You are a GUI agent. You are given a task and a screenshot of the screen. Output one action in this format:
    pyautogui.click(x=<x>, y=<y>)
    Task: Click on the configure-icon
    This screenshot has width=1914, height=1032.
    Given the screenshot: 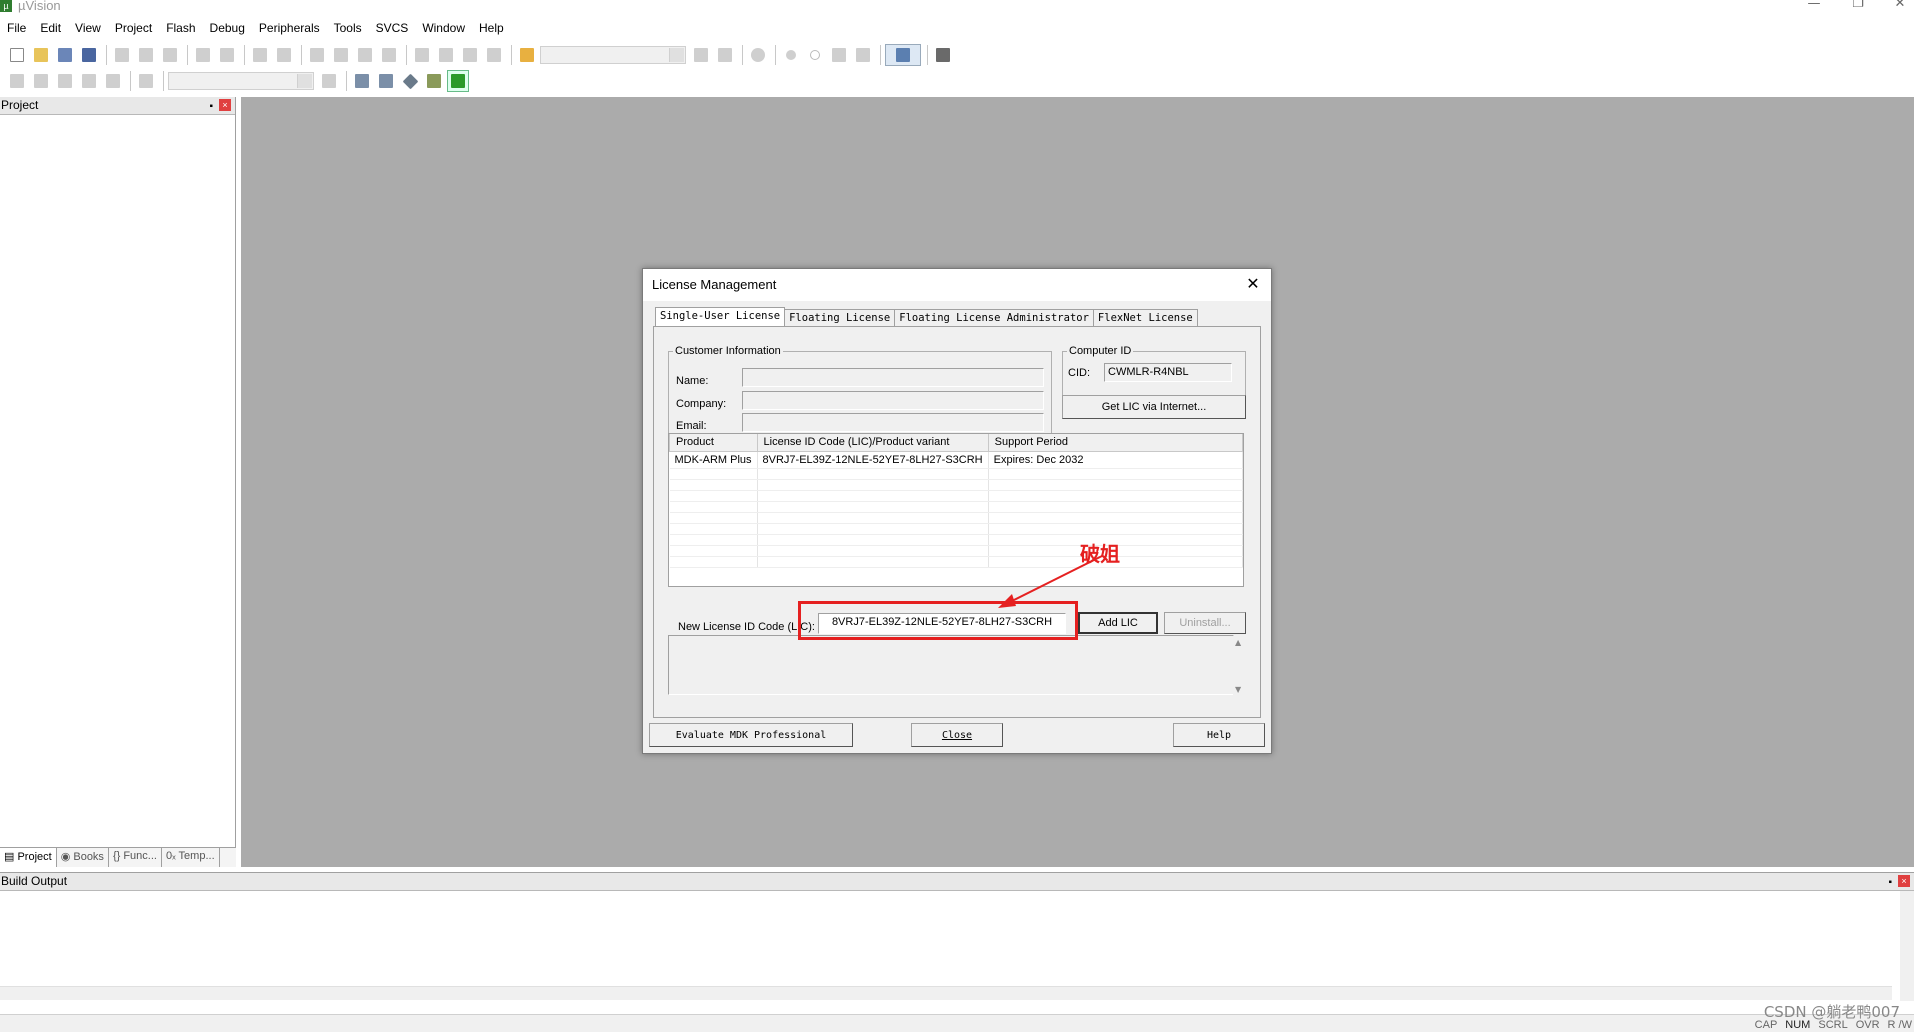 What is the action you would take?
    pyautogui.click(x=943, y=55)
    